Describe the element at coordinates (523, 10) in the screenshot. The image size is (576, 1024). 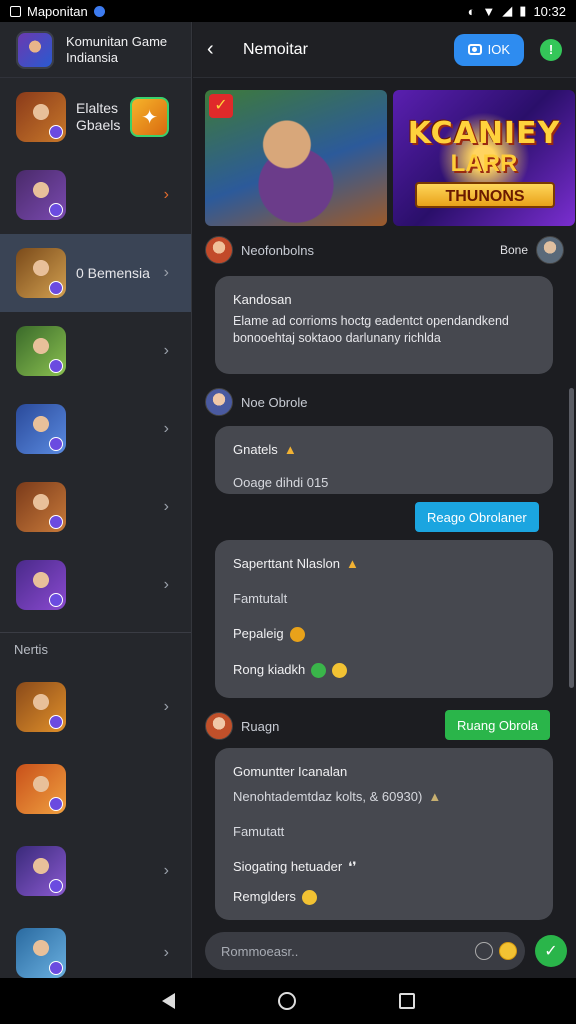
I see `battery-icon: ▮` at that location.